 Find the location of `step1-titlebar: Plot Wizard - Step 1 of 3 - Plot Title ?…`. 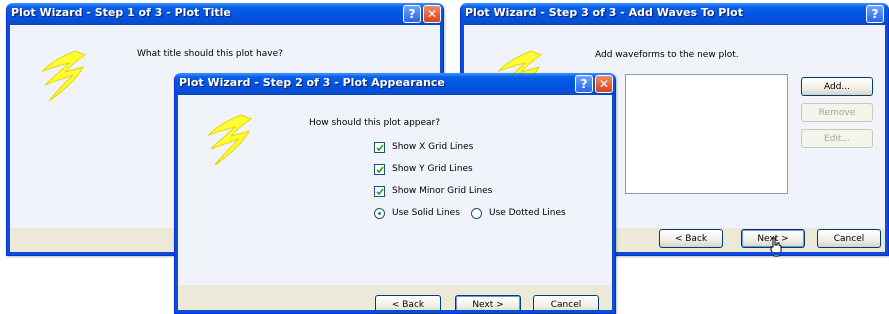

step1-titlebar: Plot Wizard - Step 1 of 3 - Plot Title ?… is located at coordinates (225, 14).